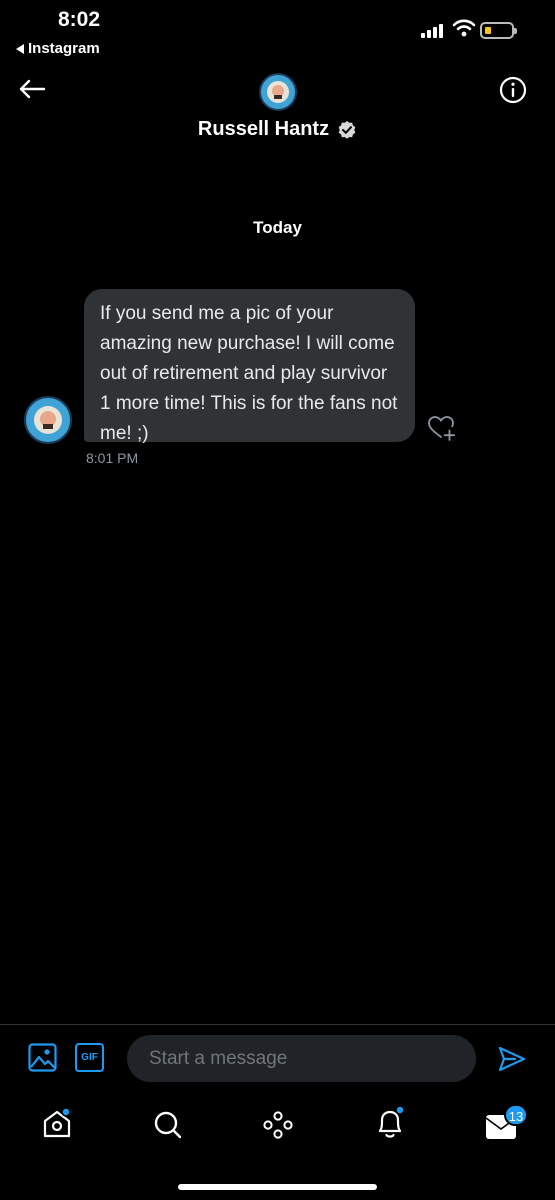 This screenshot has width=555, height=1200. I want to click on message-avatar, so click(48, 420).